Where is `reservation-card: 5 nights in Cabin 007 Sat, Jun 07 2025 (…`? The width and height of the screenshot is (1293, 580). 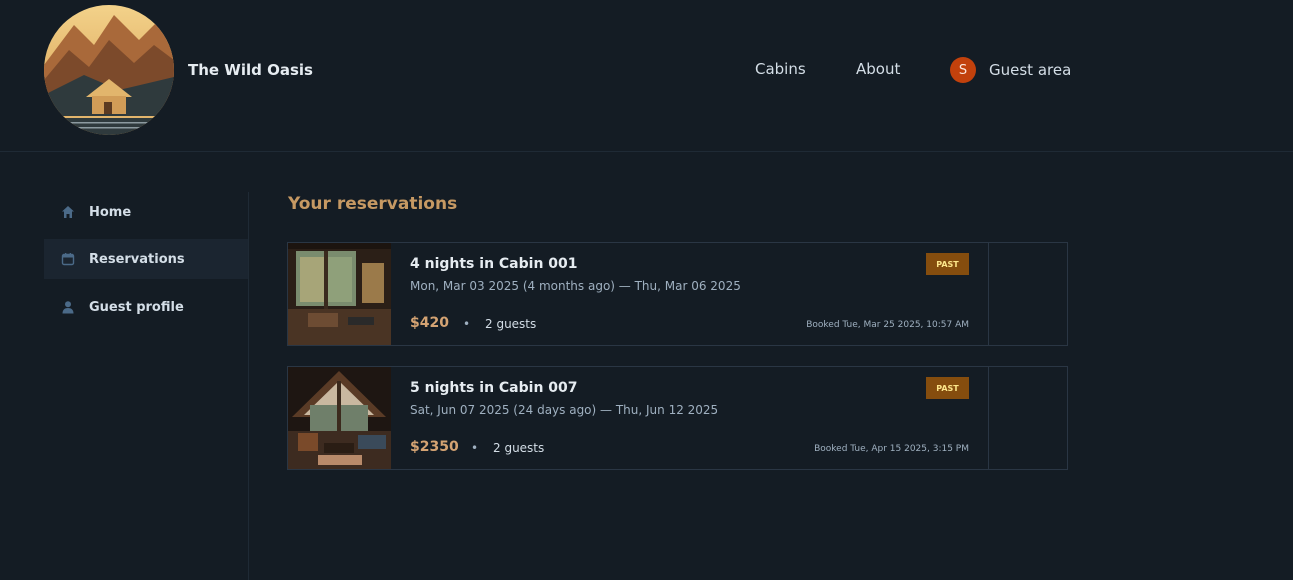
reservation-card: 5 nights in Cabin 007 Sat, Jun 07 2025 (… is located at coordinates (677, 418).